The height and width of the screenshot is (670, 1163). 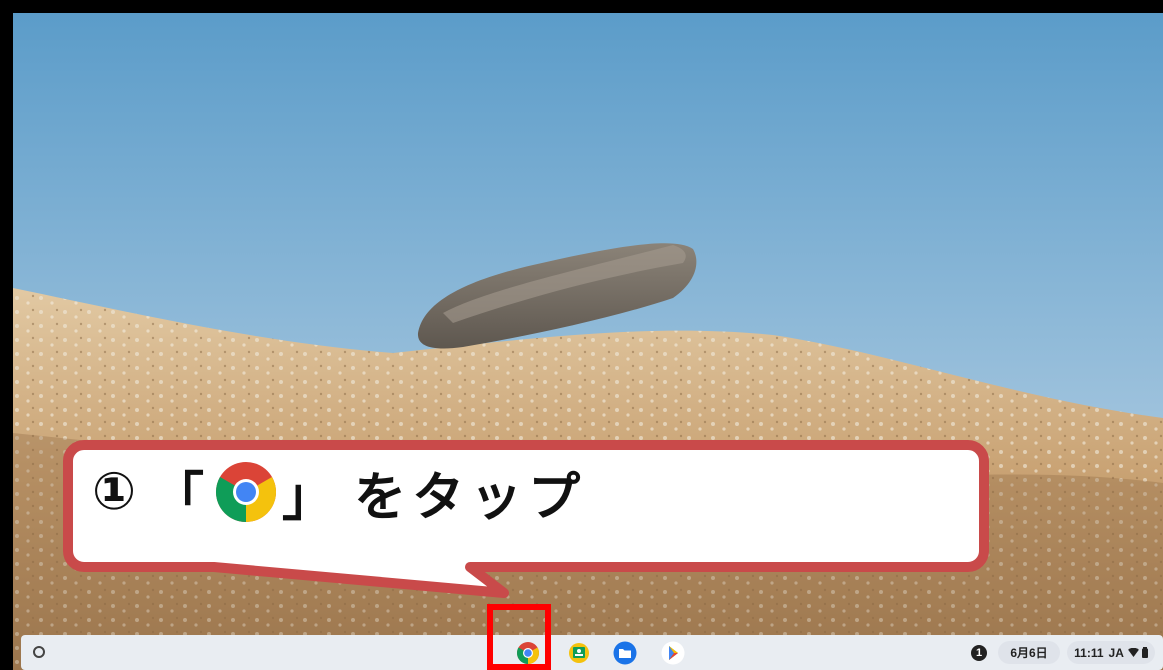 What do you see at coordinates (579, 653) in the screenshot?
I see `classroom-icon` at bounding box center [579, 653].